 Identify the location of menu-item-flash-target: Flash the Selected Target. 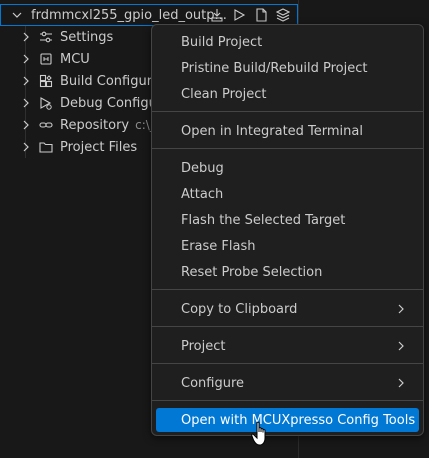
(287, 220).